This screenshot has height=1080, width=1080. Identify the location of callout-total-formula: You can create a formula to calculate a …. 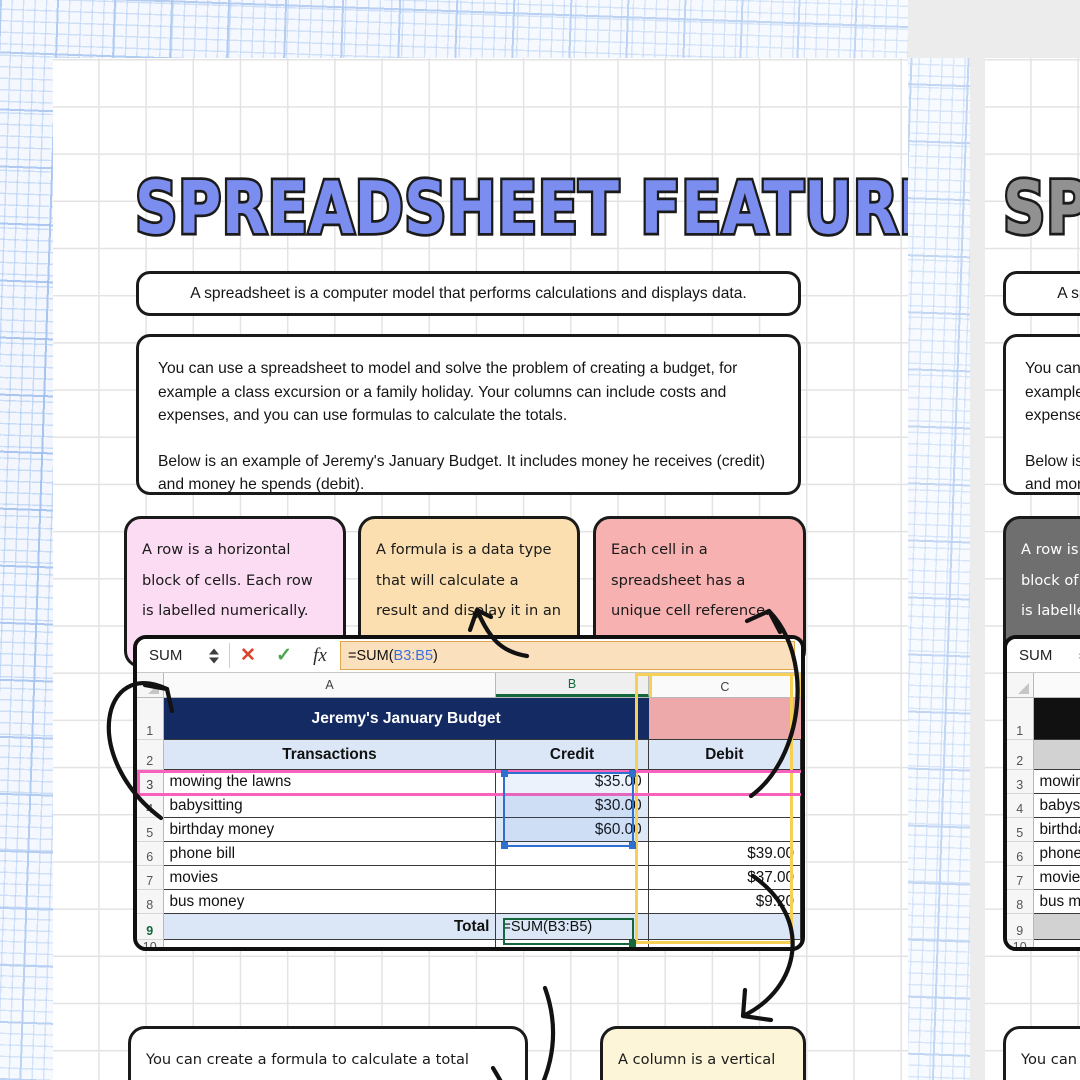
(328, 1053).